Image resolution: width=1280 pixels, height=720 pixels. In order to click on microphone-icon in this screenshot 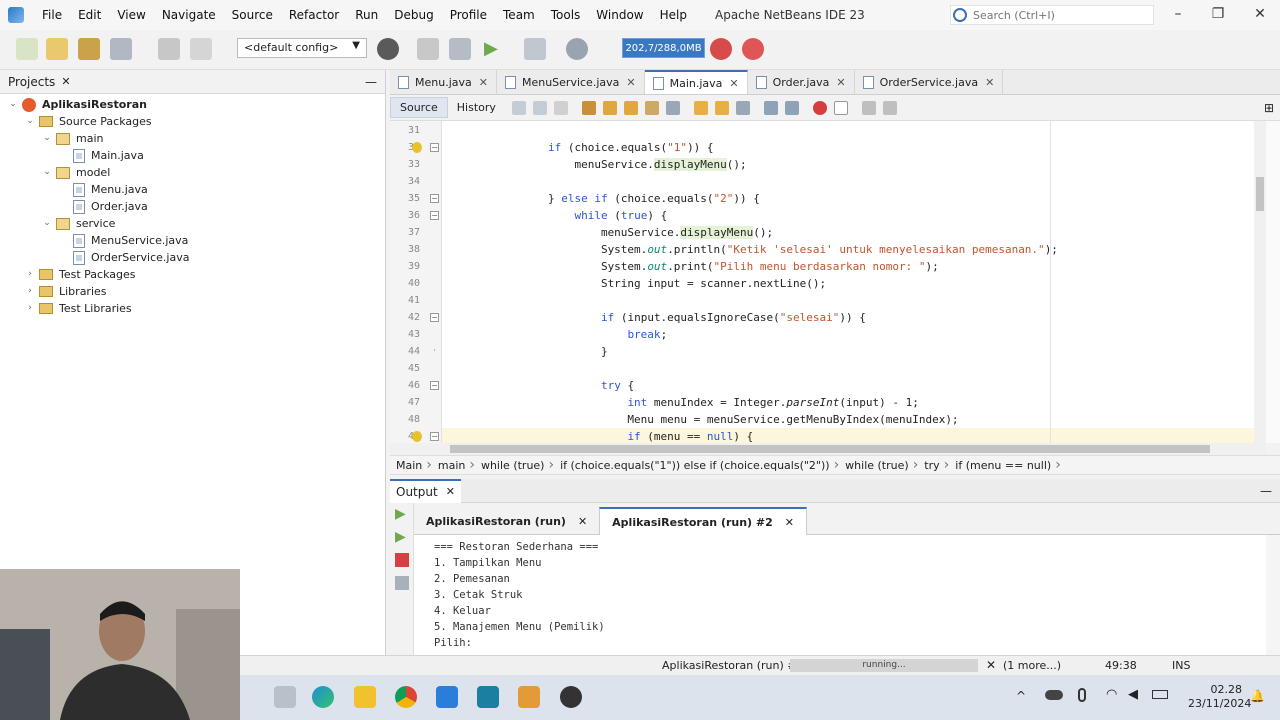, I will do `click(1082, 695)`.